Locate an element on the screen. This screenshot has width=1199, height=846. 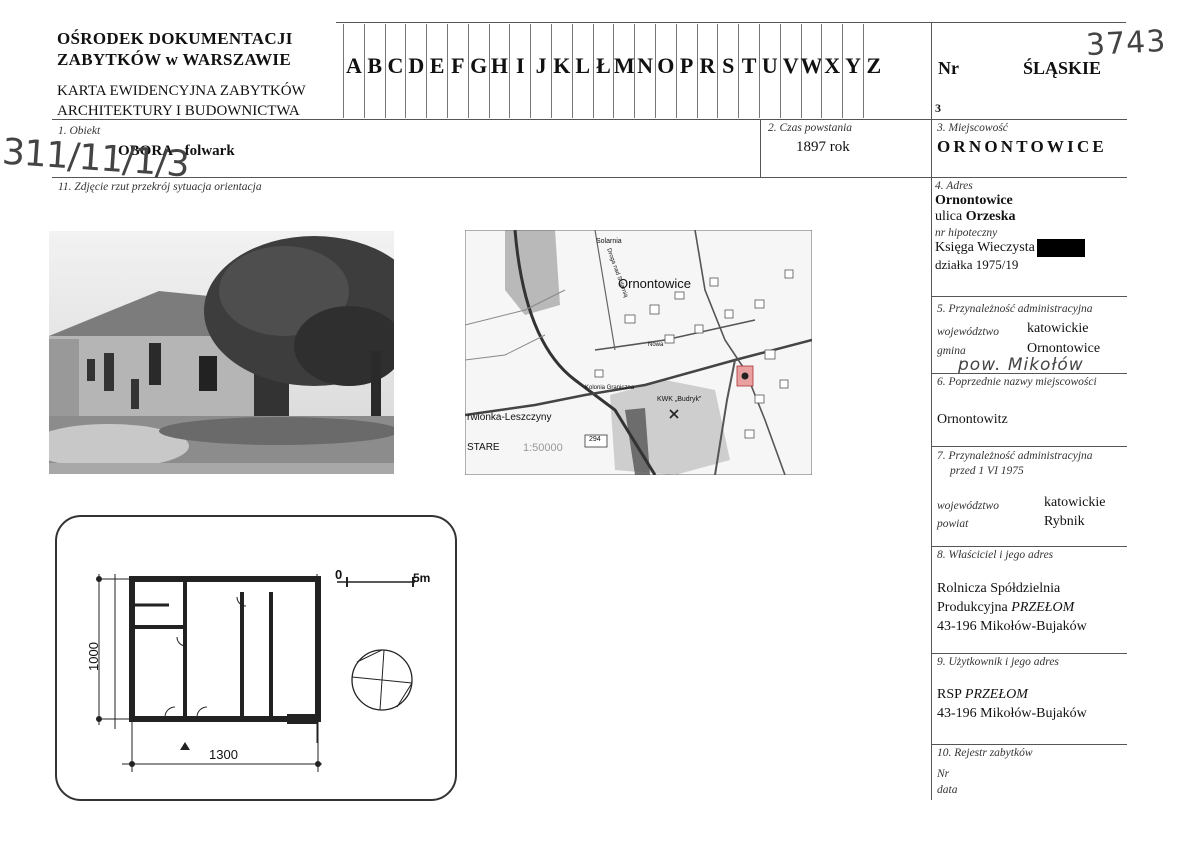
alphabet-letter: H is located at coordinates (499, 71).